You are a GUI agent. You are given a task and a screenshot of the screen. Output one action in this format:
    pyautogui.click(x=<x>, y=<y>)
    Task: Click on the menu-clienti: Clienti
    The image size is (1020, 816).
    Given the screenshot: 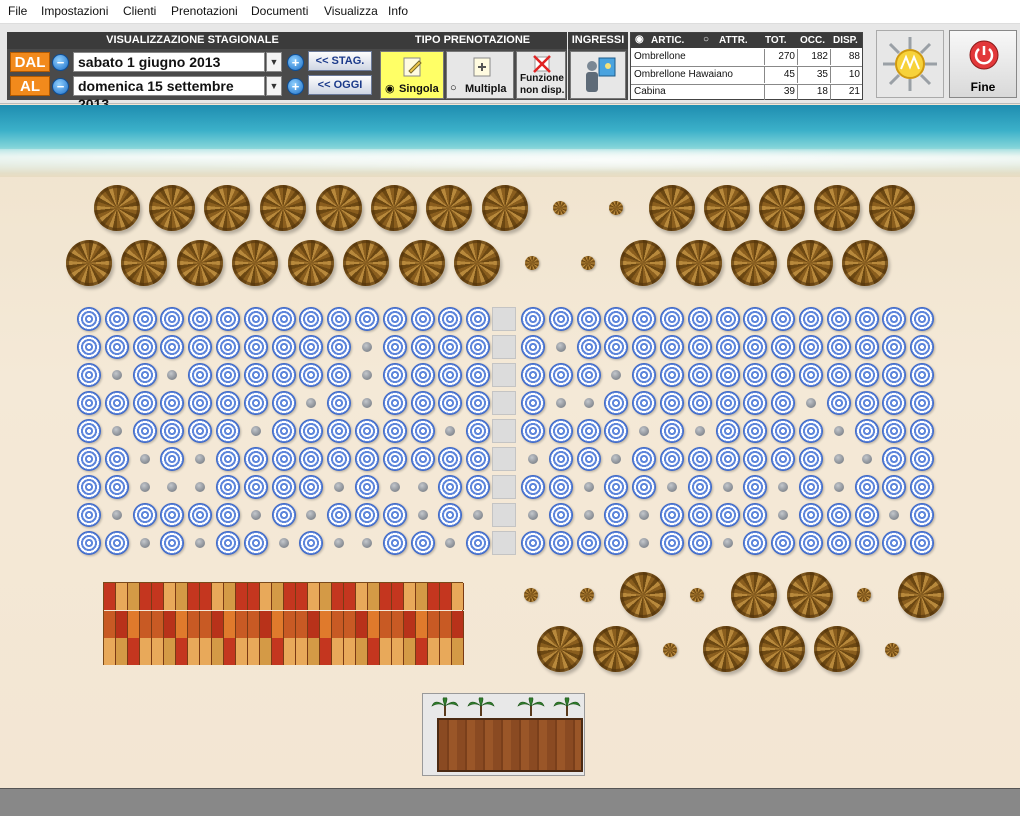 What is the action you would take?
    pyautogui.click(x=139, y=11)
    